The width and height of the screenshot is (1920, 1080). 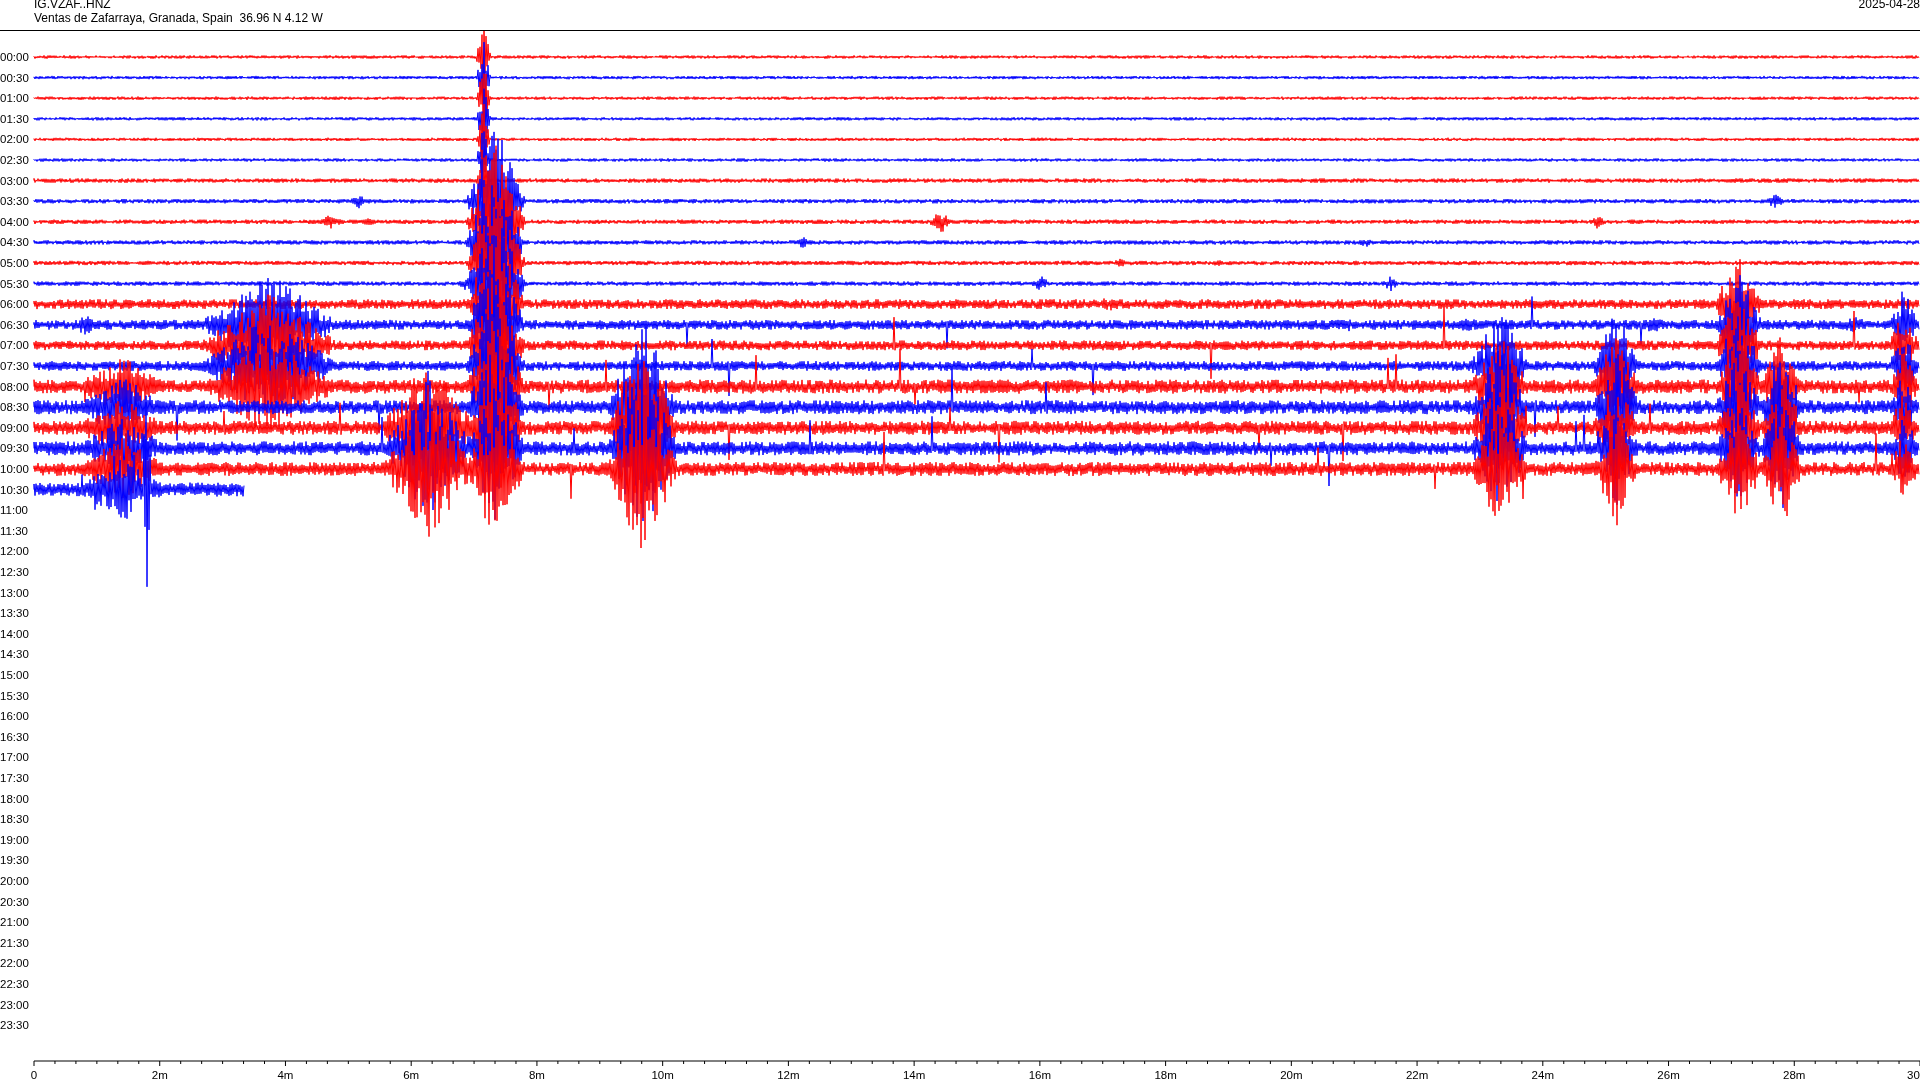 What do you see at coordinates (14, 716) in the screenshot?
I see `hour-label: 16:00` at bounding box center [14, 716].